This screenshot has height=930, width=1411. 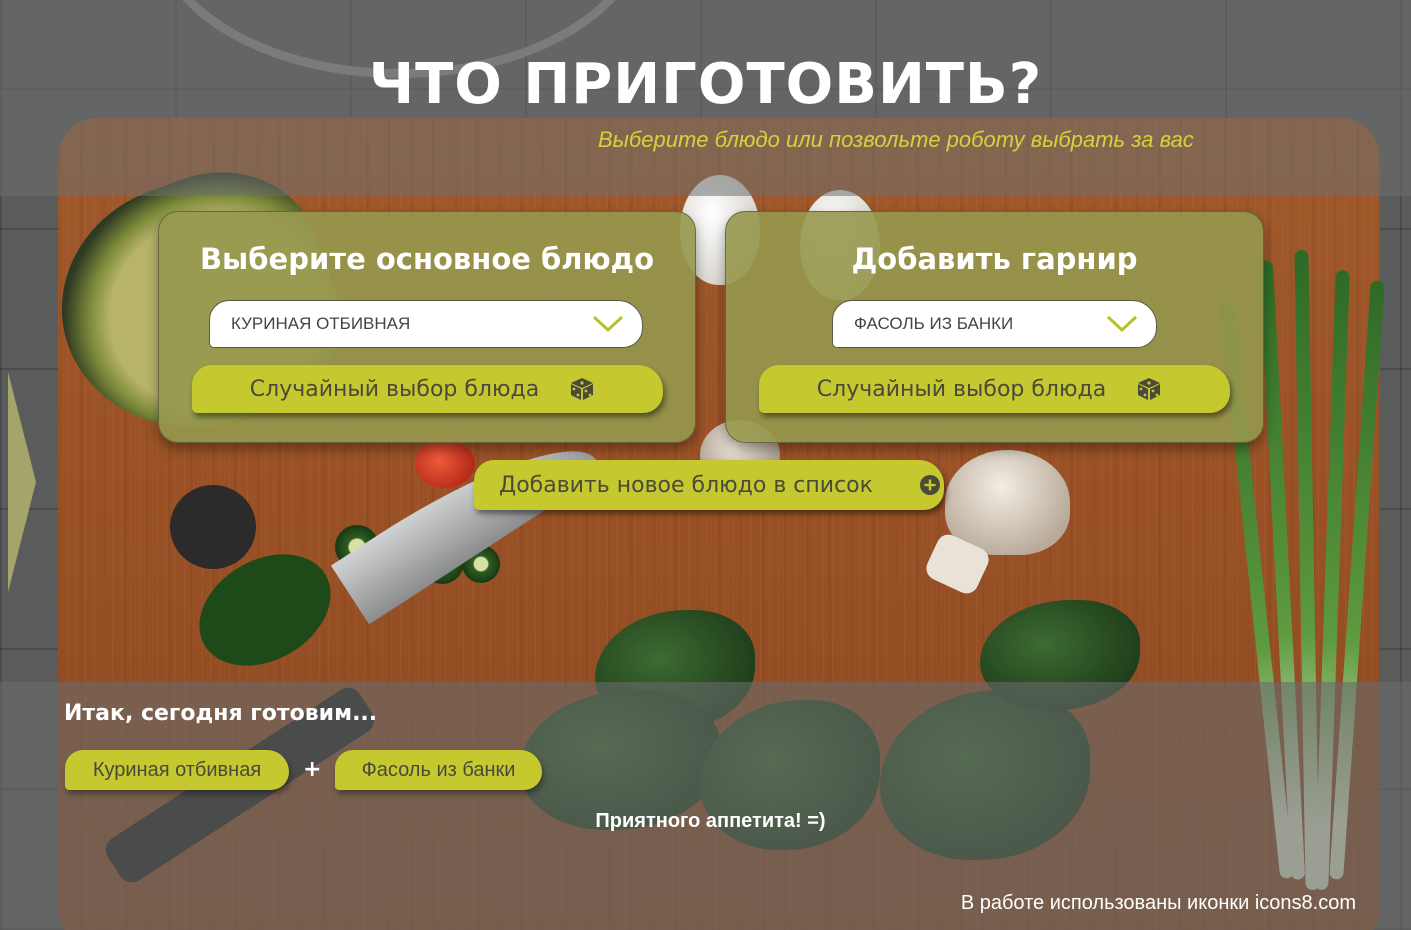 What do you see at coordinates (1007, 502) in the screenshot?
I see `mushroom` at bounding box center [1007, 502].